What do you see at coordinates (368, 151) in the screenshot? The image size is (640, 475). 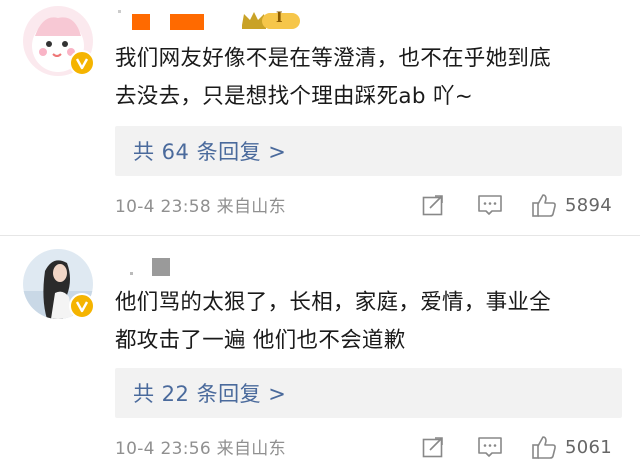 I see `view-replies-button: 共 64 条回复 >` at bounding box center [368, 151].